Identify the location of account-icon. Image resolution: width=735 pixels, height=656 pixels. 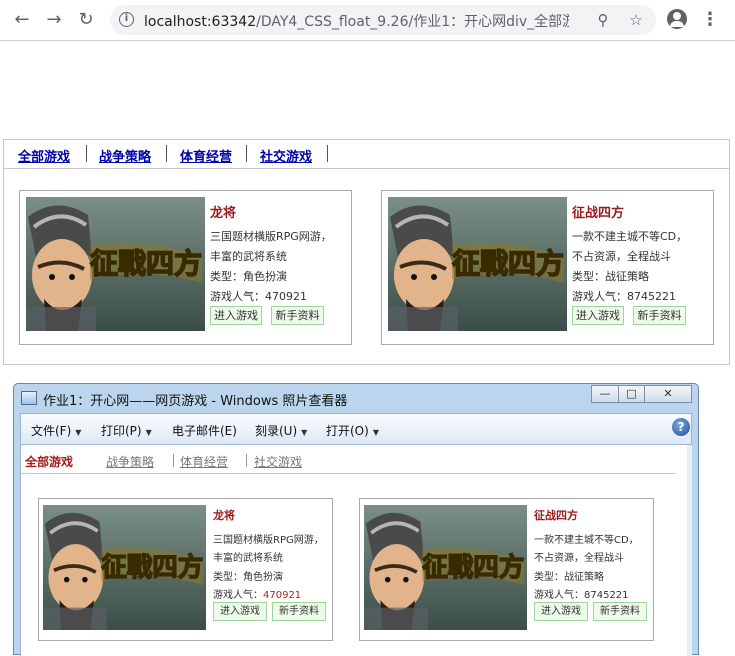
(677, 19).